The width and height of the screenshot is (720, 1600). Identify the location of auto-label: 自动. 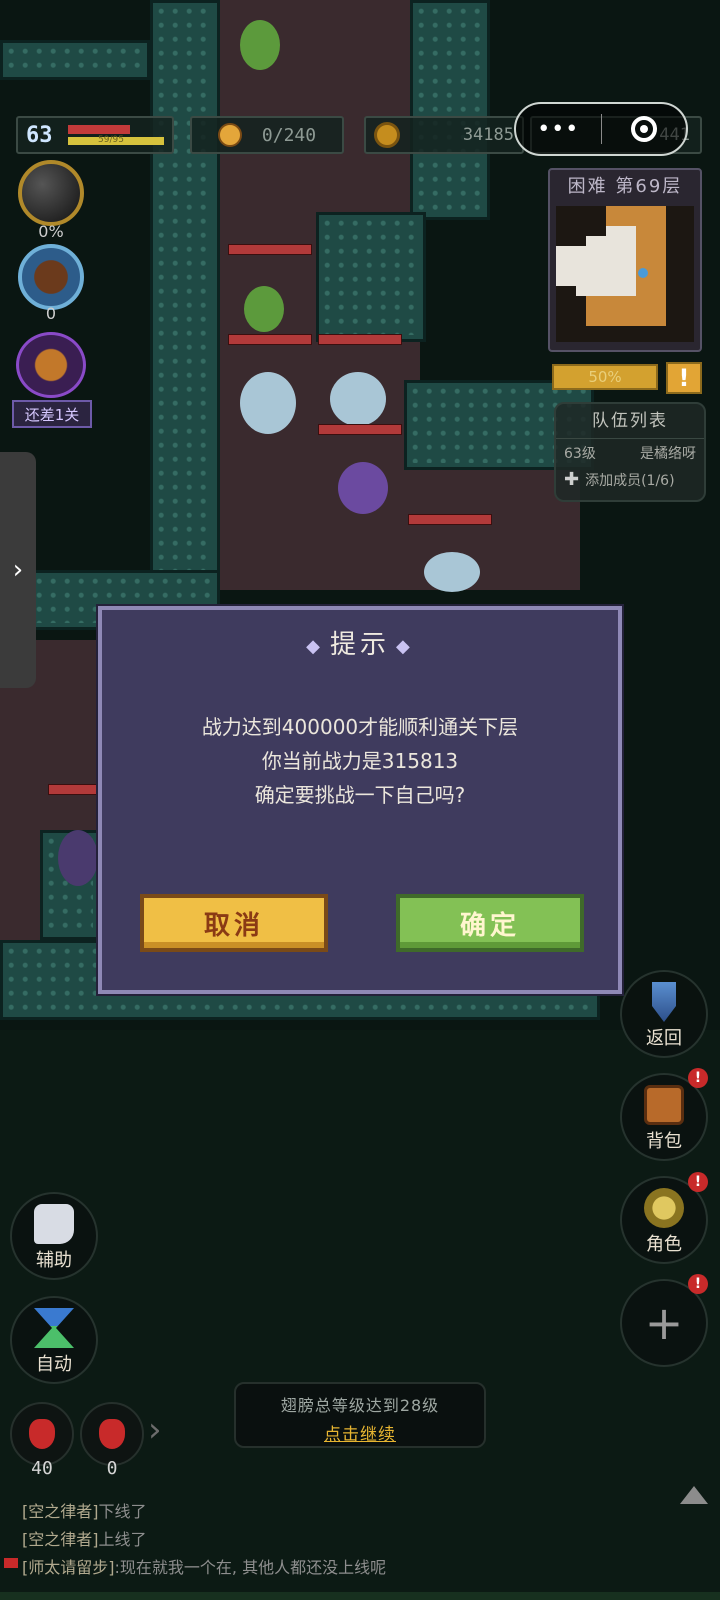
(54, 1364).